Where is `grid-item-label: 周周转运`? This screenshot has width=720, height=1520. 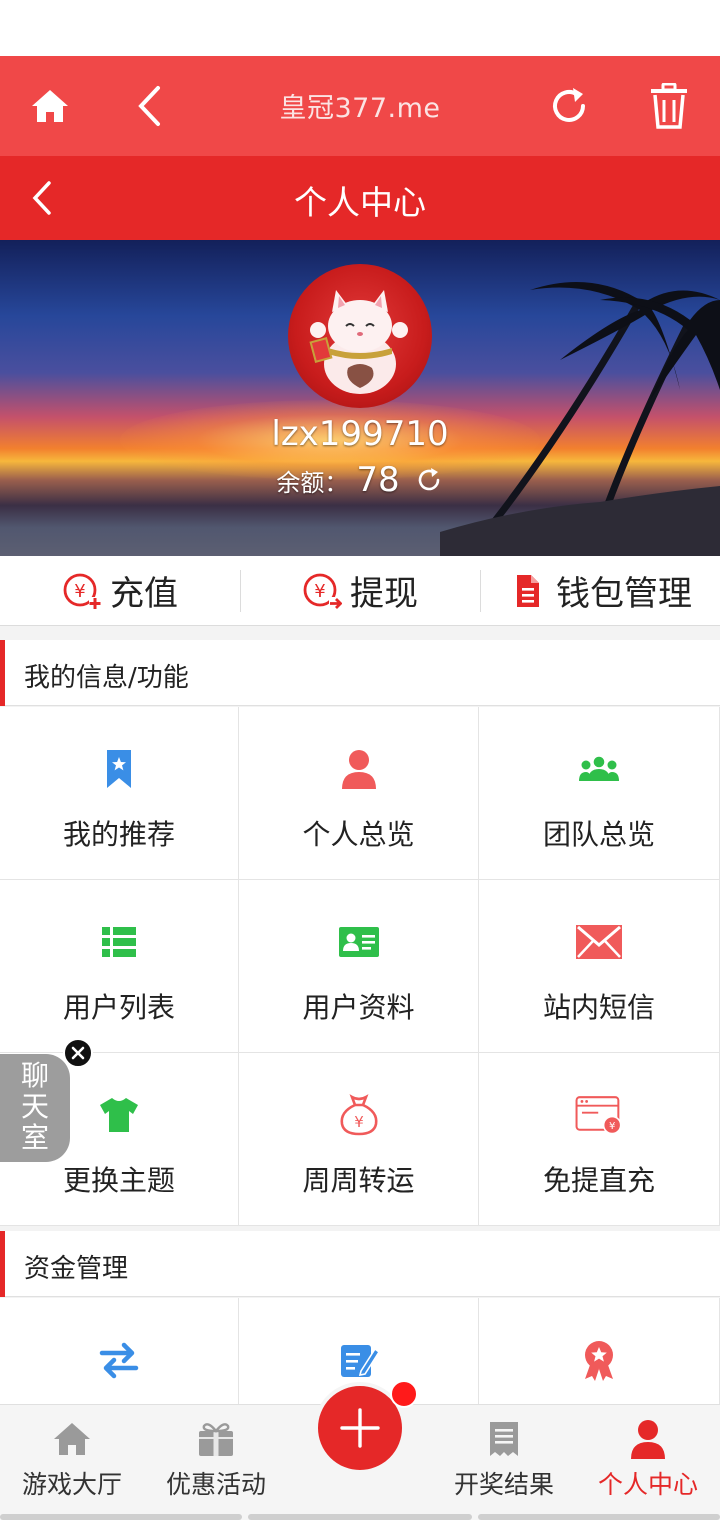
grid-item-label: 周周转运 is located at coordinates (358, 1180).